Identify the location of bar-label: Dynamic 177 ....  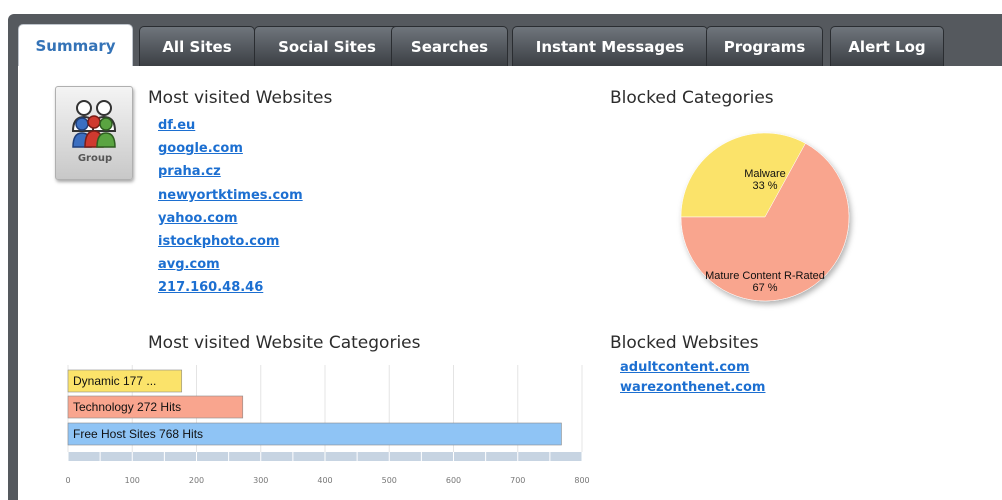
(114, 381).